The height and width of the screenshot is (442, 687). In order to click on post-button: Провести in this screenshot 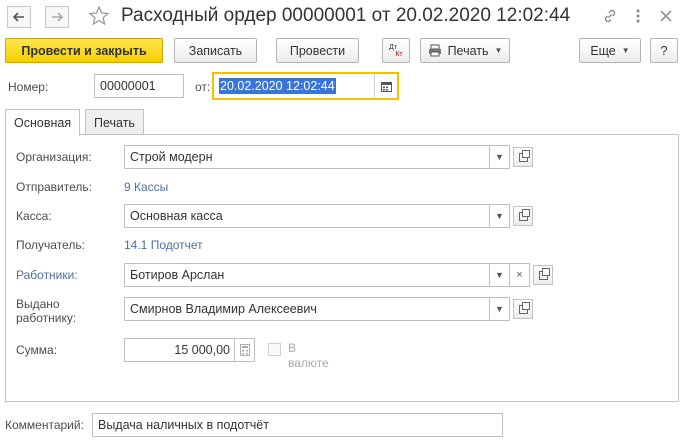, I will do `click(317, 50)`.